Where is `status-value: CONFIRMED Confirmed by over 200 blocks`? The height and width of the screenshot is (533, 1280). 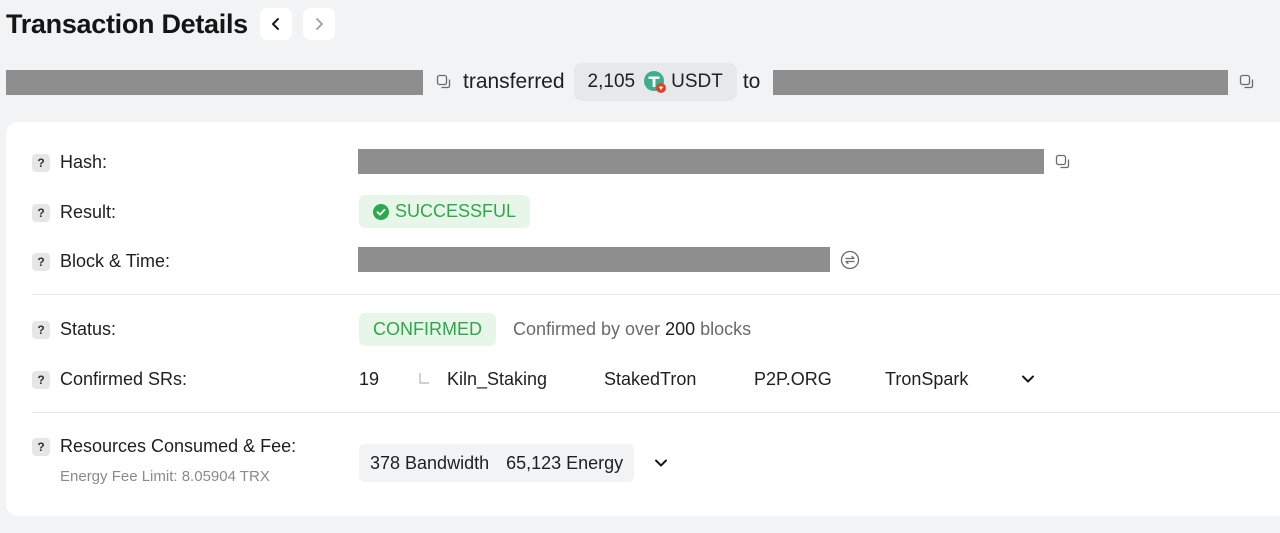 status-value: CONFIRMED Confirmed by over 200 blocks is located at coordinates (555, 329).